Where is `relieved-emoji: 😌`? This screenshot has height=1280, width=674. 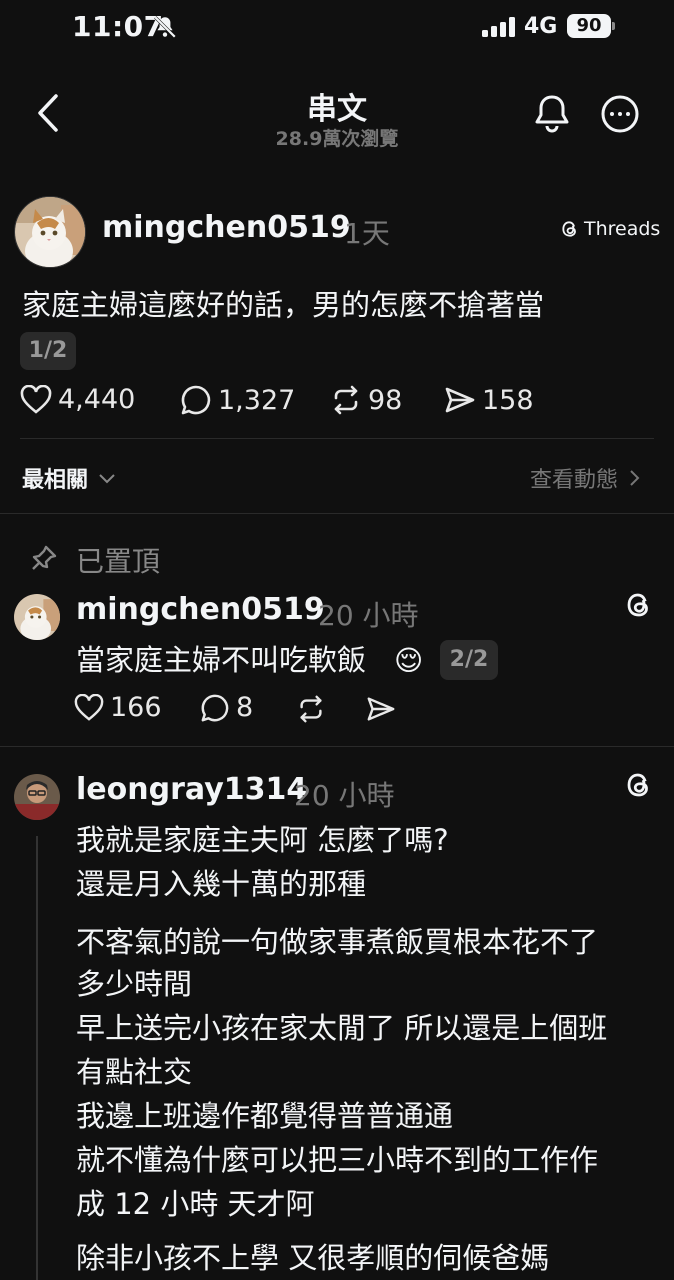 relieved-emoji: 😌 is located at coordinates (409, 660).